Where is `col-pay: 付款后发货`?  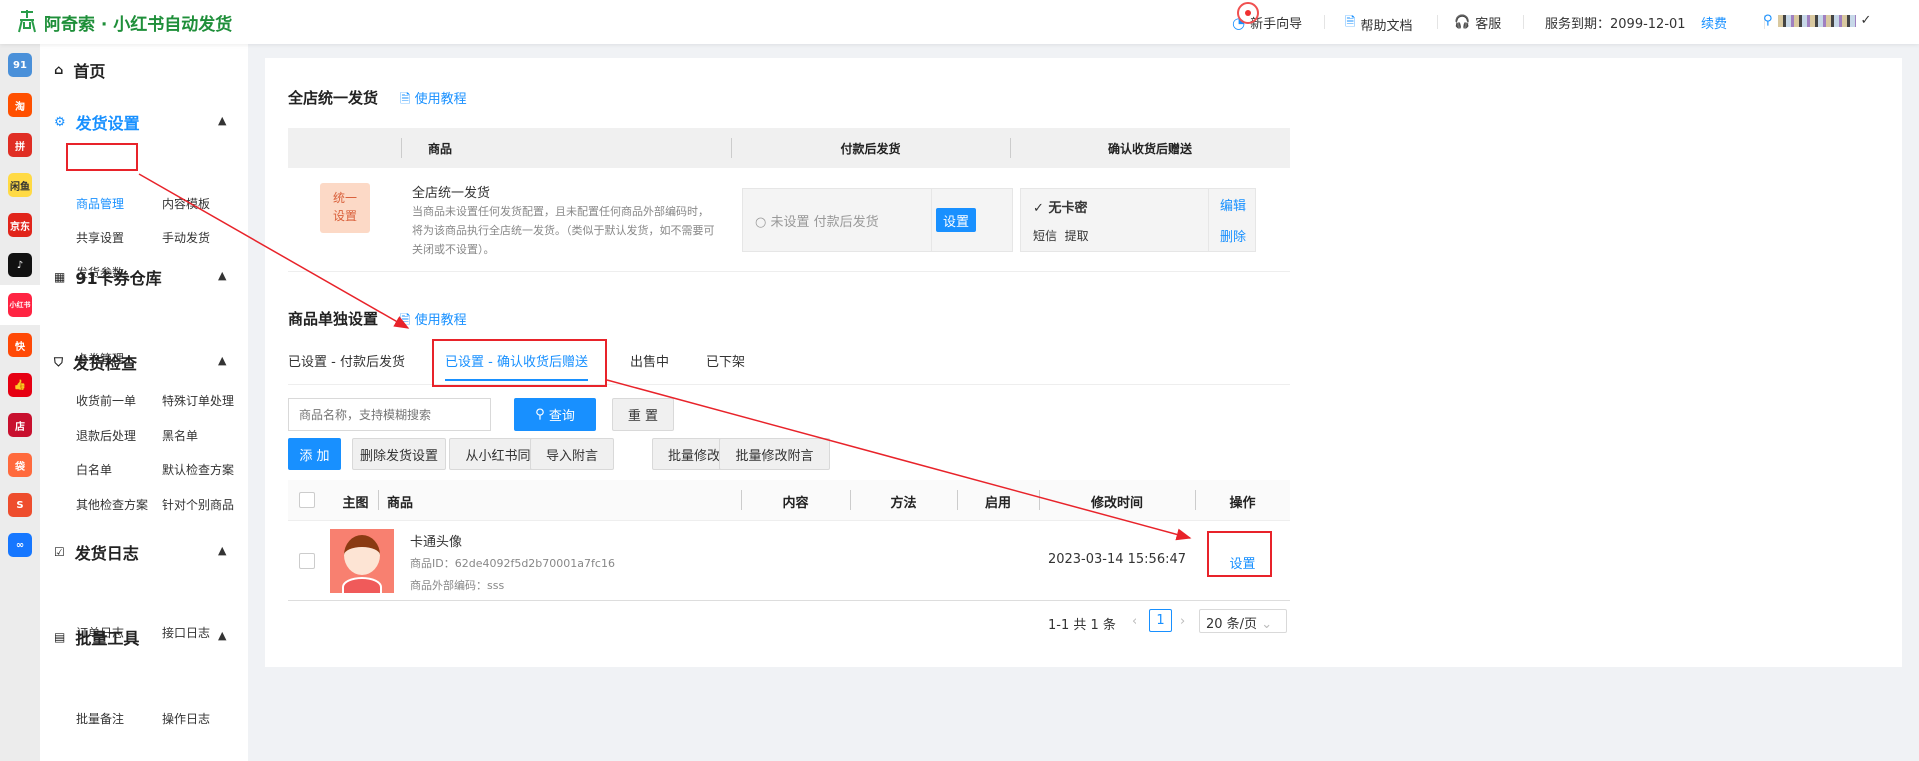 col-pay: 付款后发货 is located at coordinates (870, 149).